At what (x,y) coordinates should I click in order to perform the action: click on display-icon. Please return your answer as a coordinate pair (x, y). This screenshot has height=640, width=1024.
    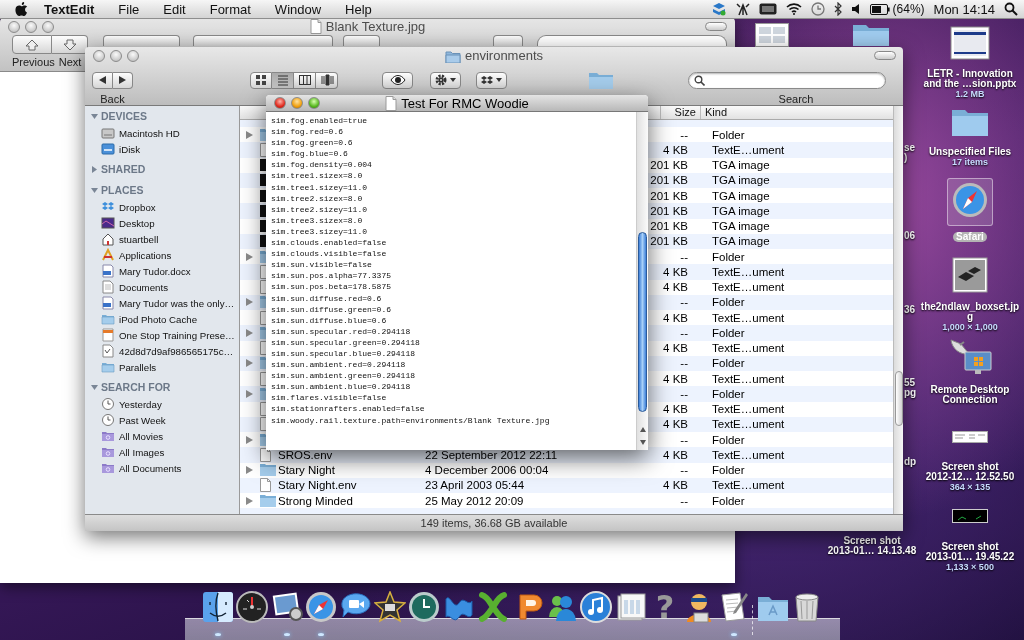
    Looking at the image, I should click on (767, 9).